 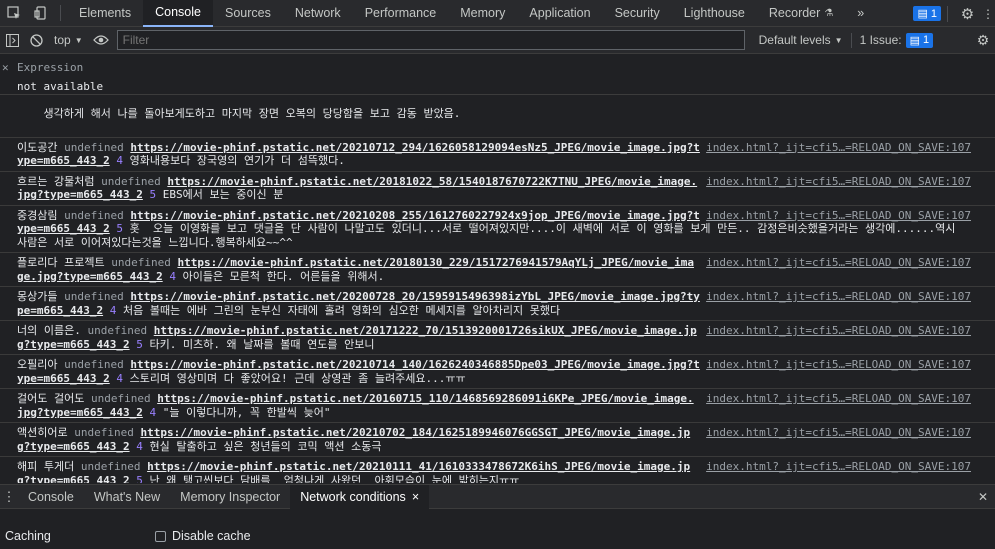 I want to click on review-text: 타키. 미츠하. 왜 날짜를 볼때 연도를 안보니, so click(x=262, y=344).